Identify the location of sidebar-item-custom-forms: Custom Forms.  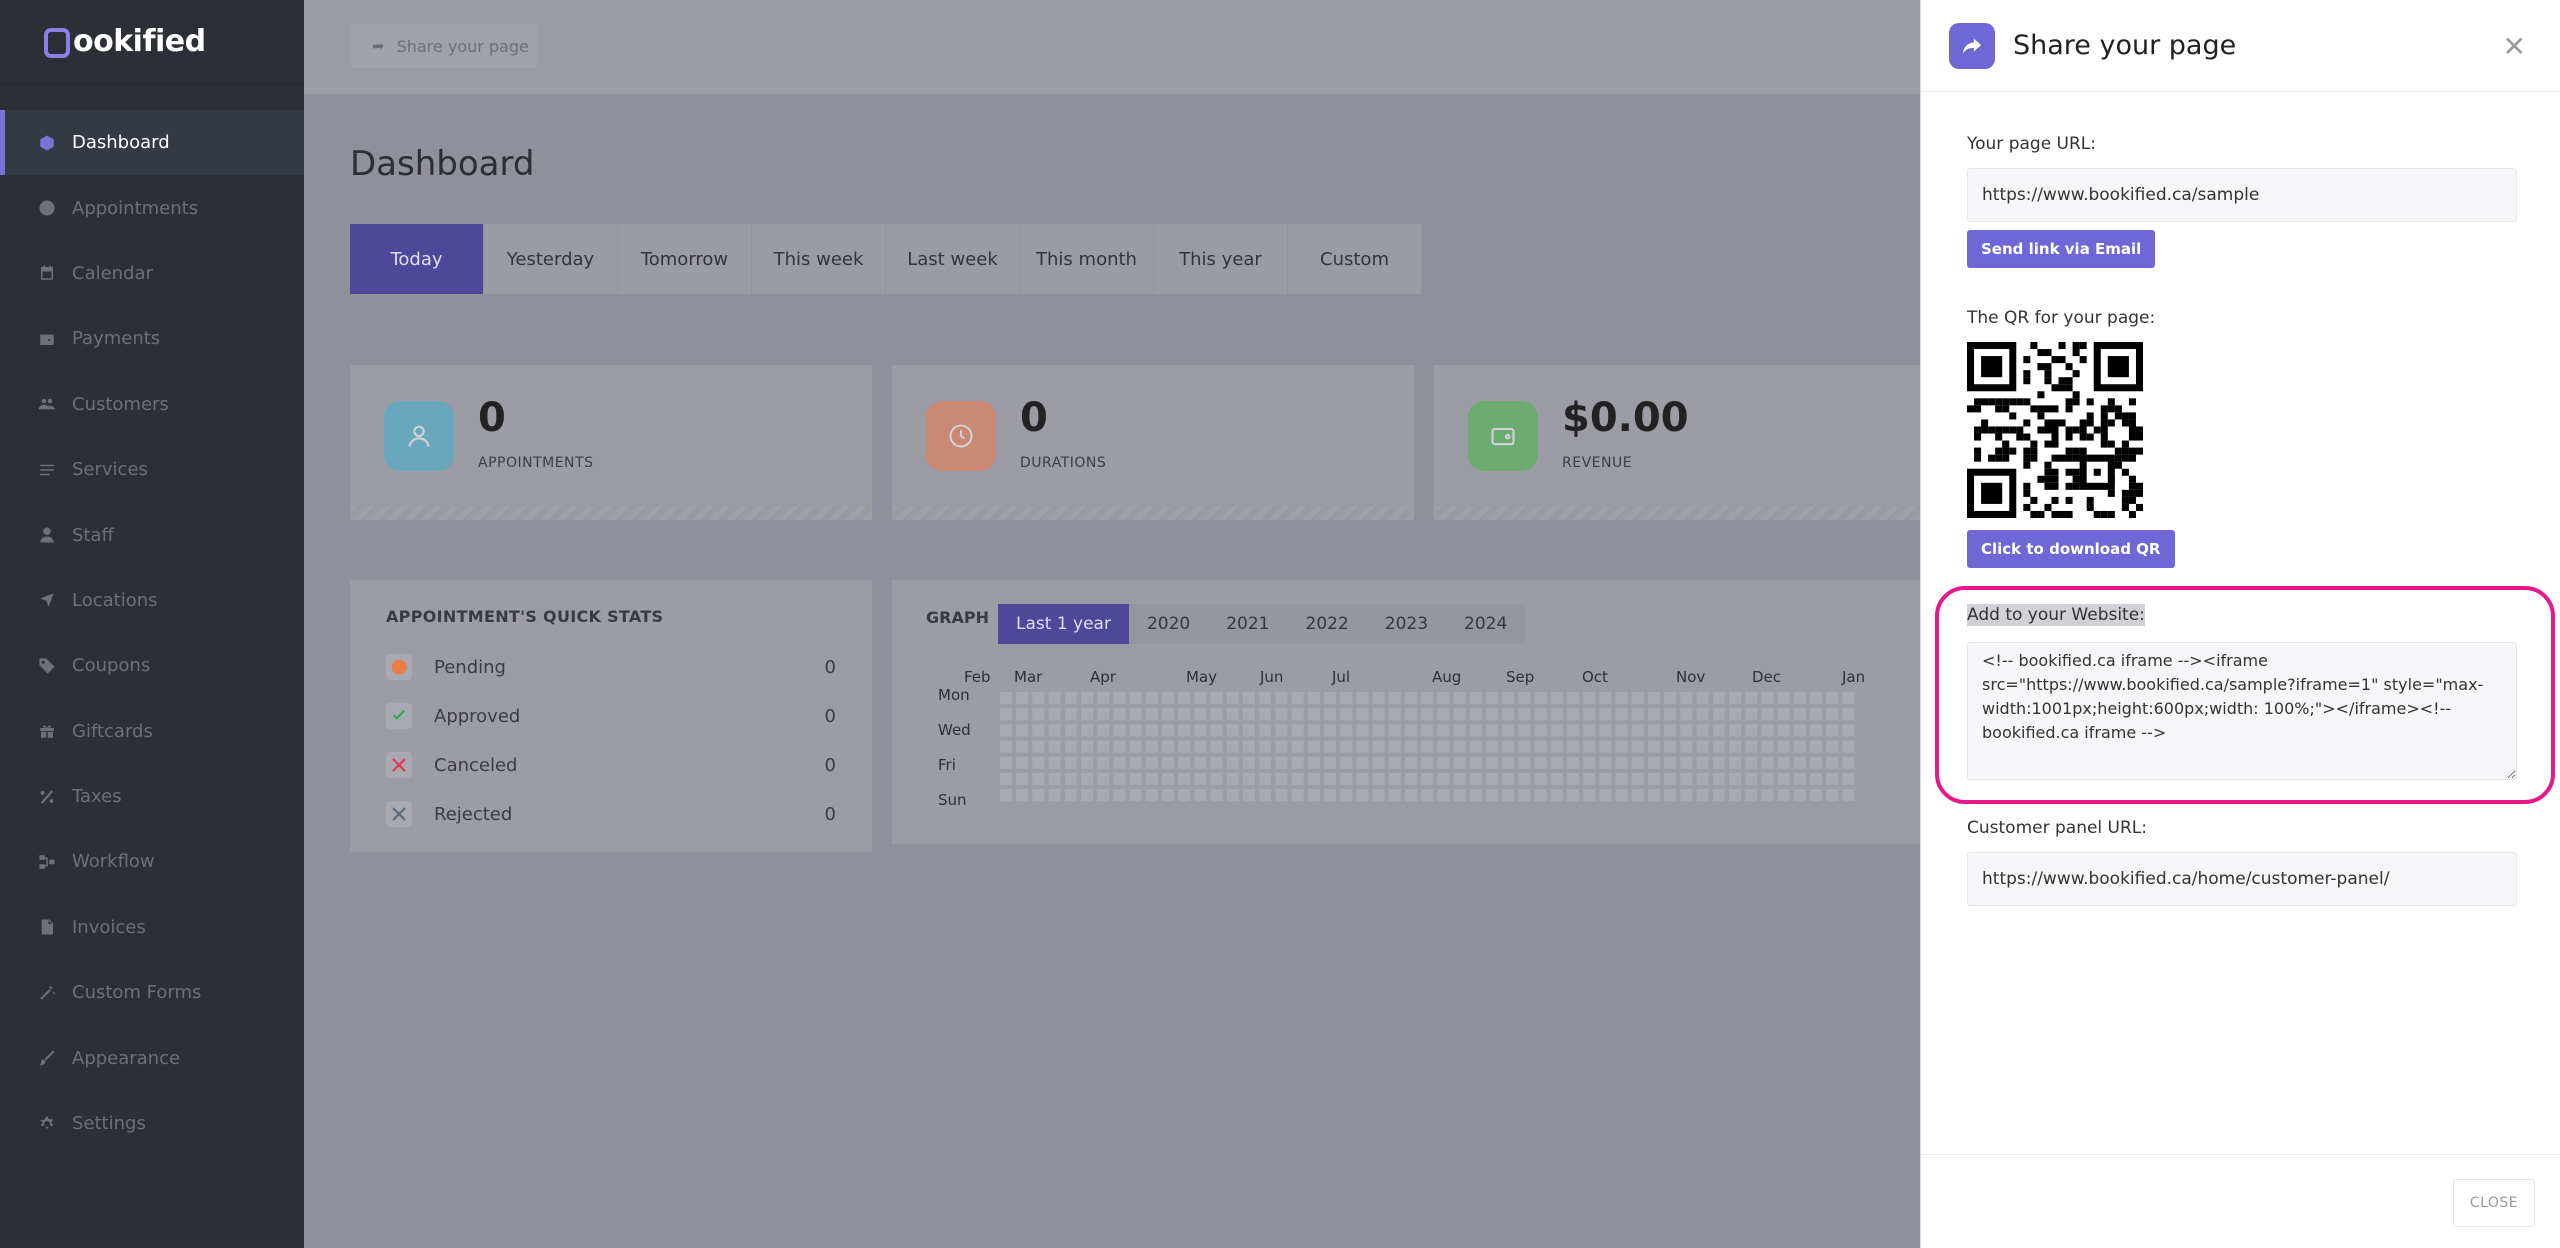
(152, 992).